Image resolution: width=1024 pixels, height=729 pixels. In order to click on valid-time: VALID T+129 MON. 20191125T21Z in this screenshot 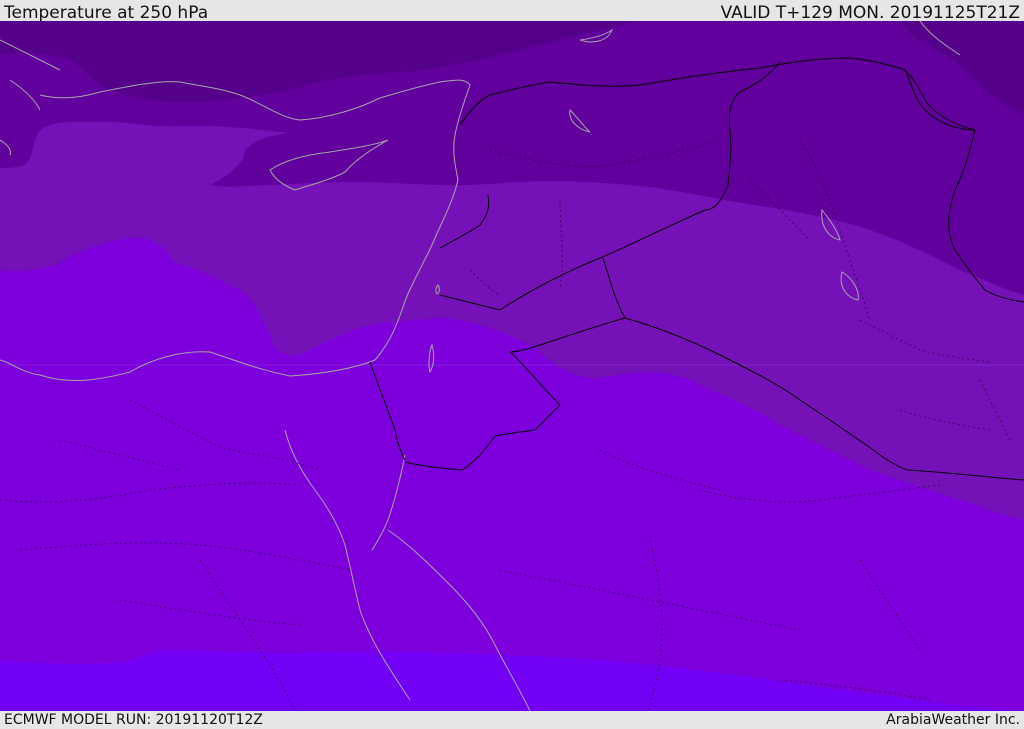, I will do `click(870, 13)`.